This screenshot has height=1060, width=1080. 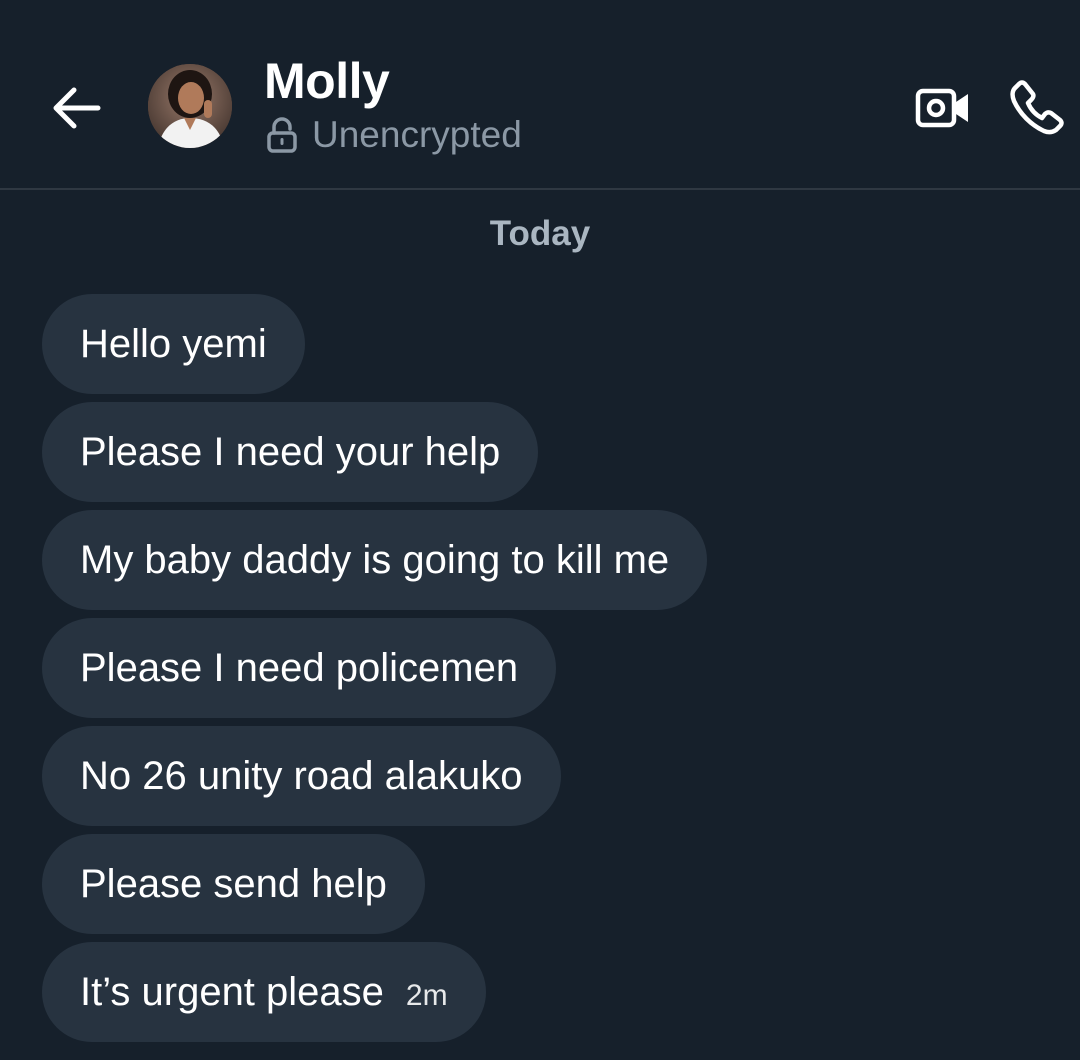 I want to click on message-bubble: My baby daddy is going to kill me, so click(x=375, y=560).